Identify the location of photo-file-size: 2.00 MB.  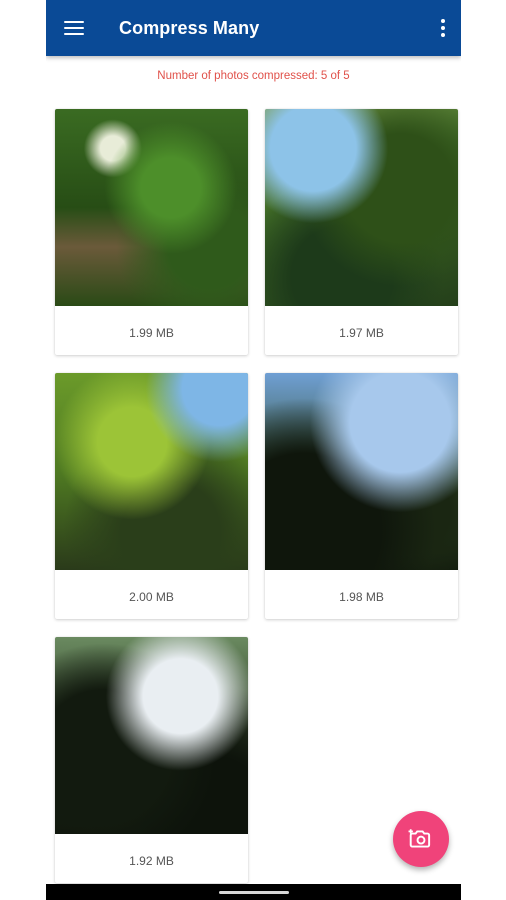
(151, 597).